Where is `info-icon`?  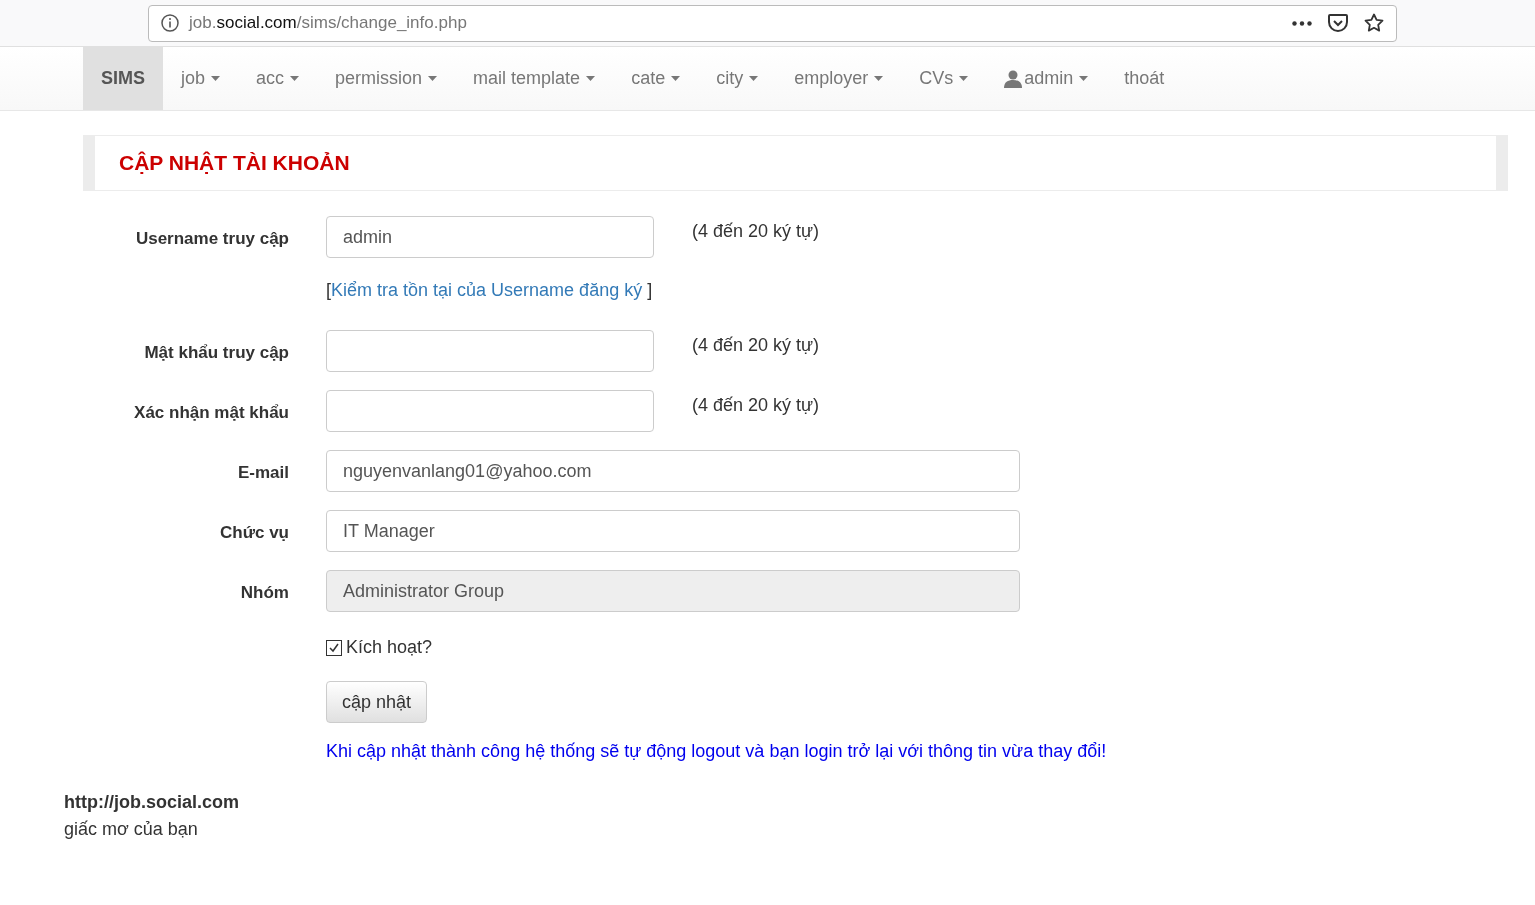
info-icon is located at coordinates (170, 23).